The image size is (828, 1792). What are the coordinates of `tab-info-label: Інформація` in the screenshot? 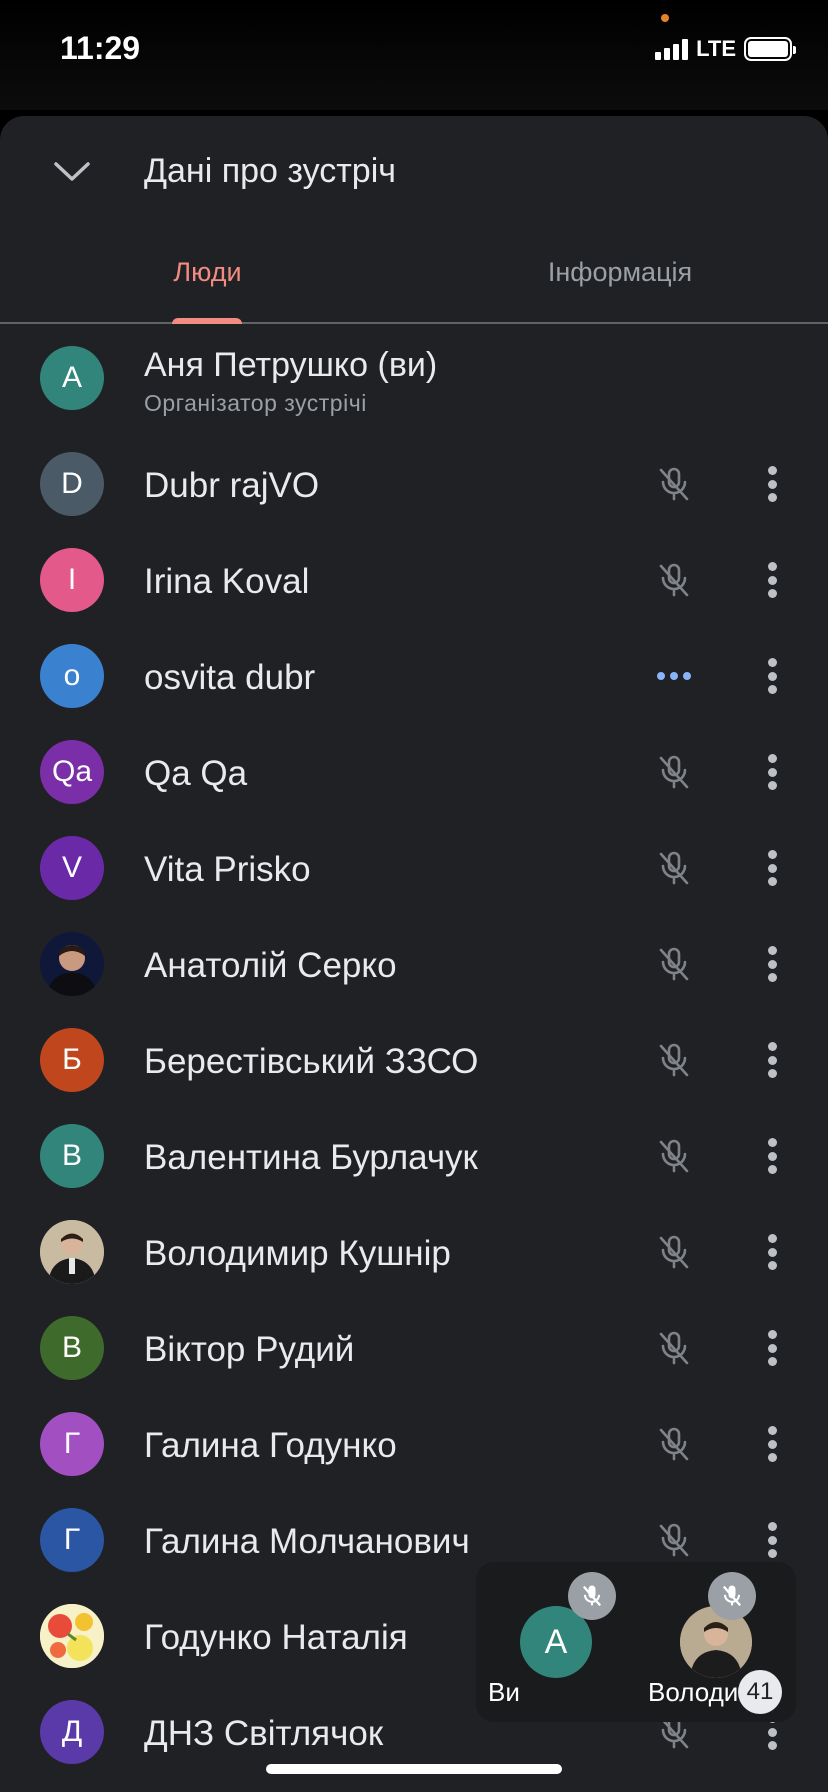 It's located at (620, 272).